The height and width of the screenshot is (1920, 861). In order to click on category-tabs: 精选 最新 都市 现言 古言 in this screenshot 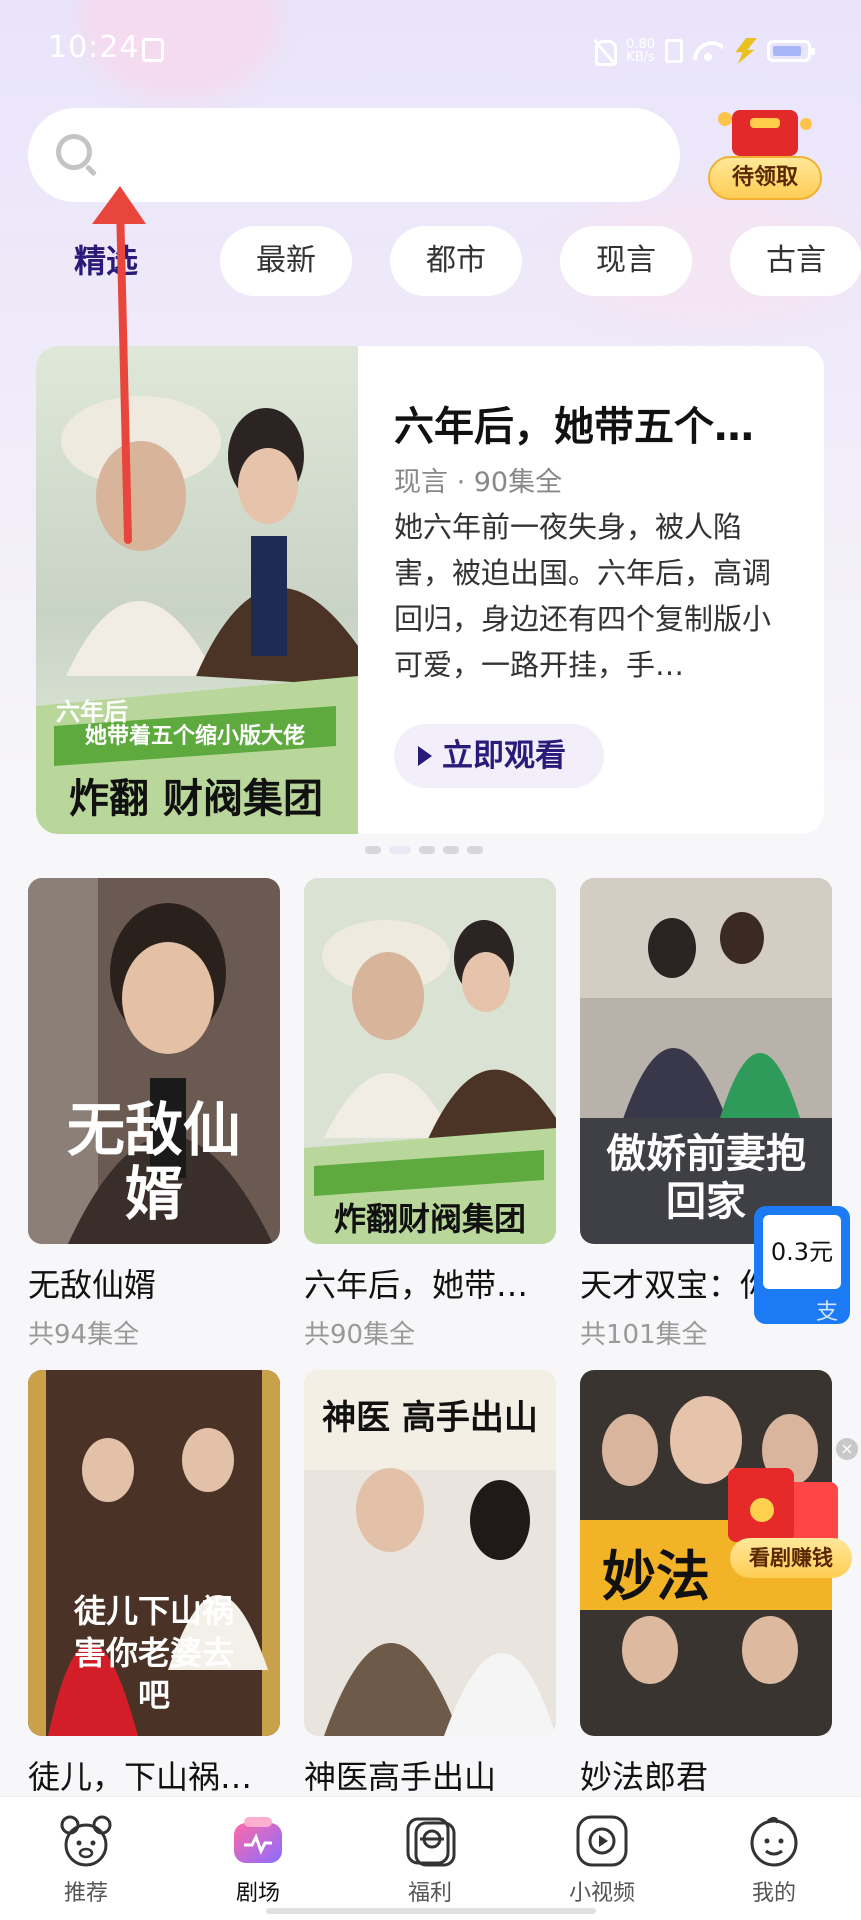, I will do `click(450, 262)`.